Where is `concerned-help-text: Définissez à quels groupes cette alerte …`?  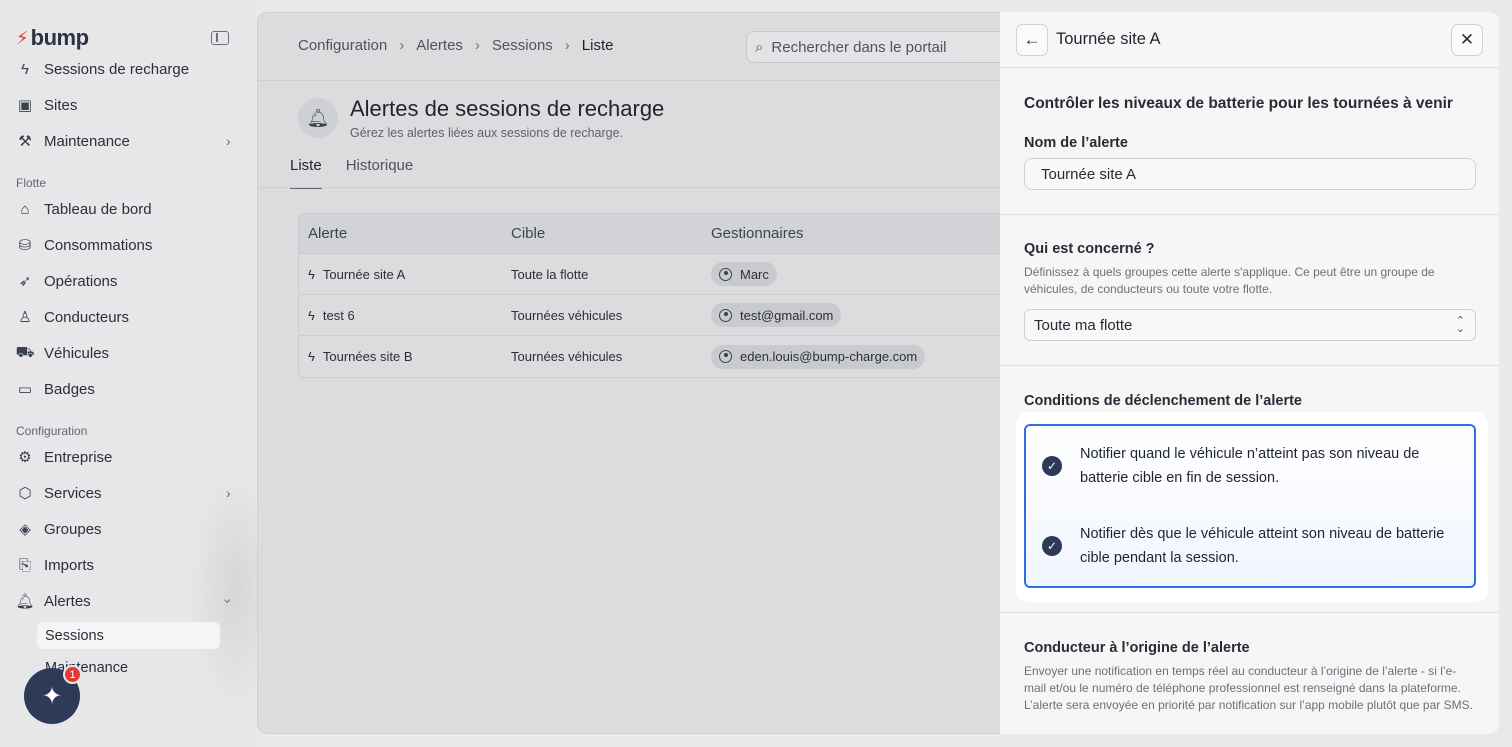 concerned-help-text: Définissez à quels groupes cette alerte … is located at coordinates (1229, 280).